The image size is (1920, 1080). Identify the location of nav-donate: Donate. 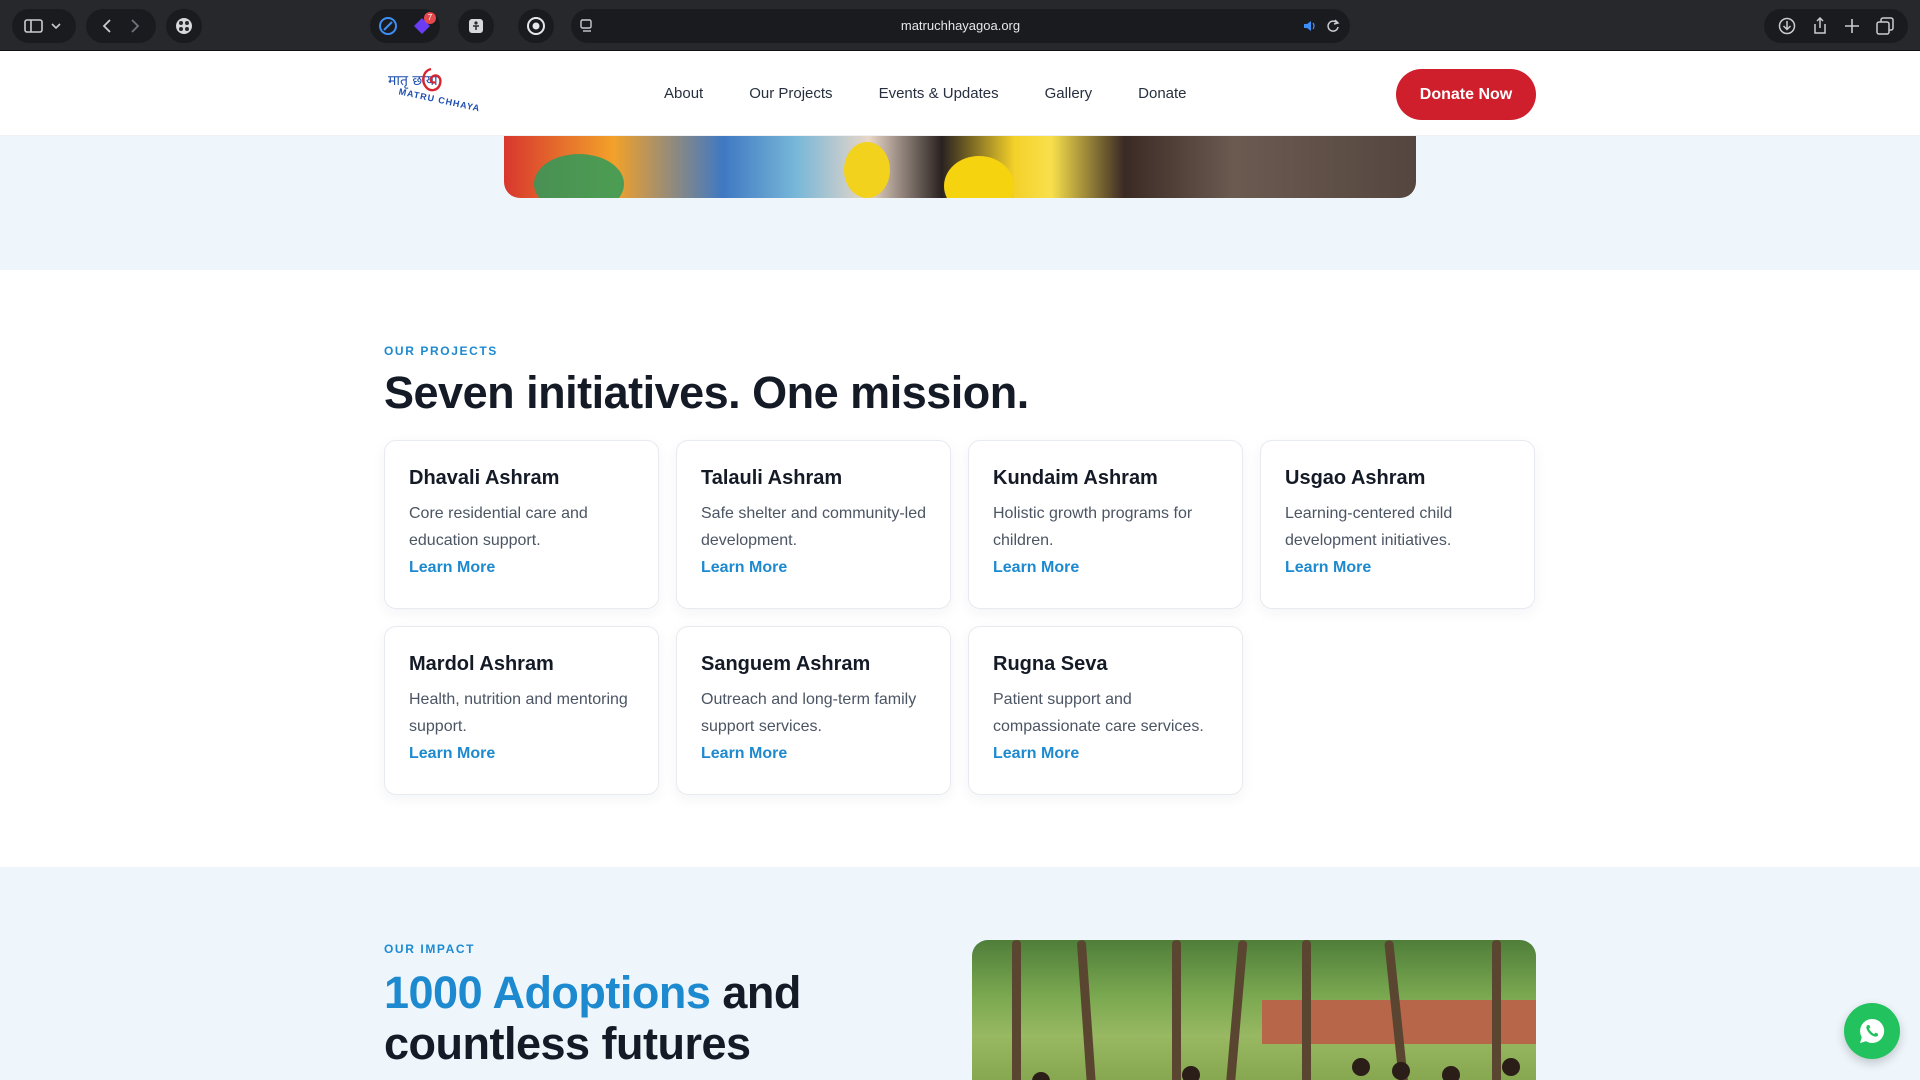
(1162, 93).